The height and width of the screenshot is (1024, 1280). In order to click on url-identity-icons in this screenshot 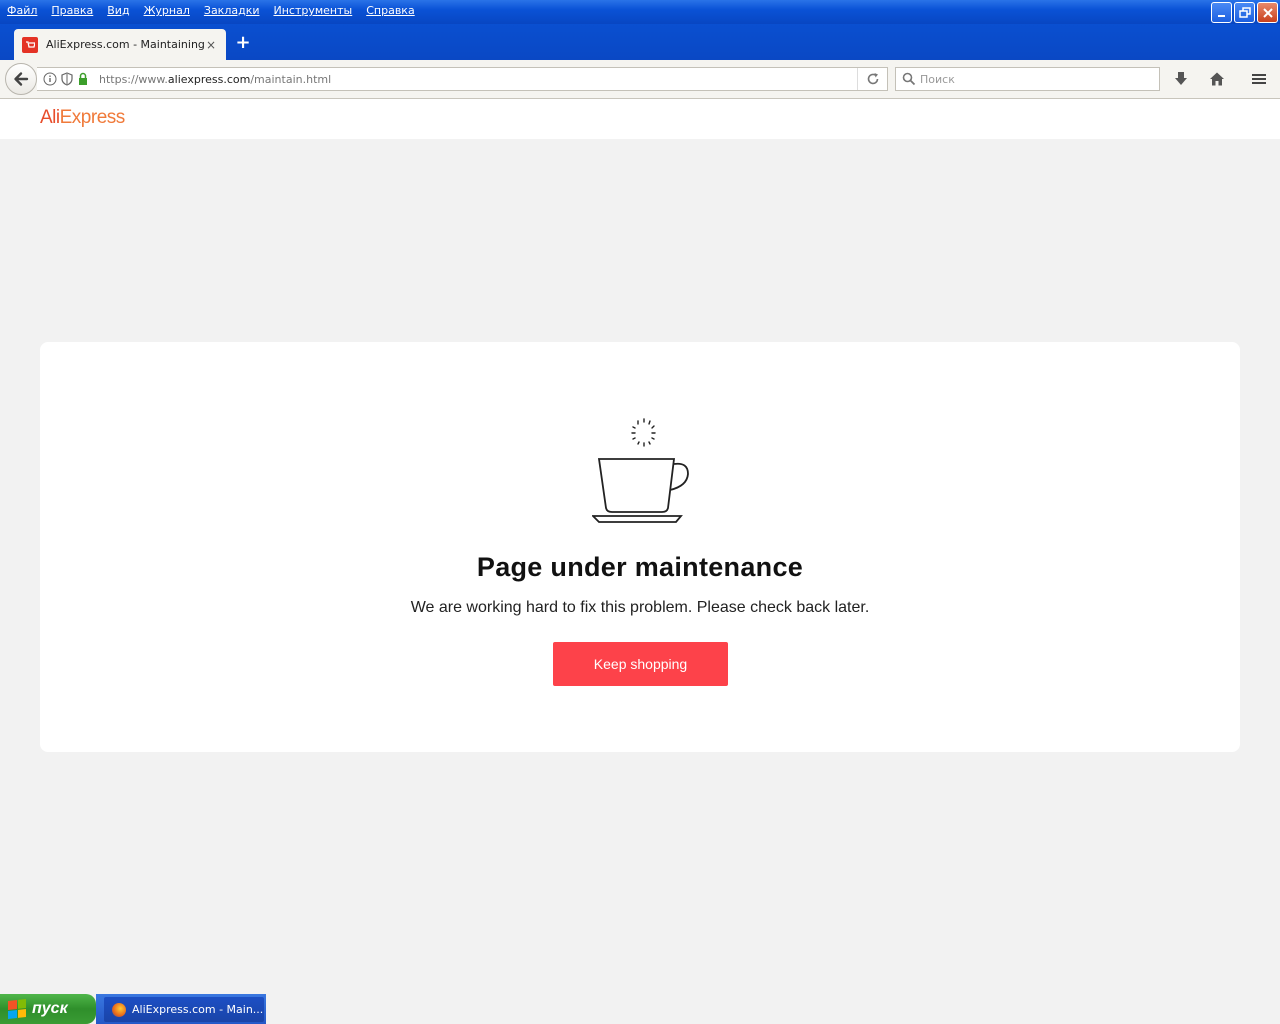, I will do `click(68, 79)`.